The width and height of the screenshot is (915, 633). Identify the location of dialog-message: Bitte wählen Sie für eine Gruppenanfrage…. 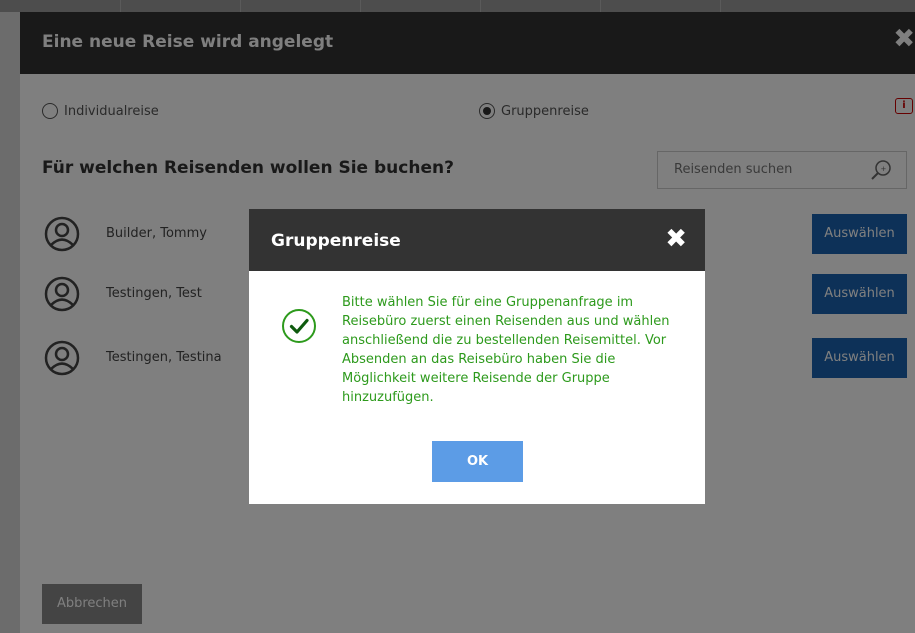
(506, 350).